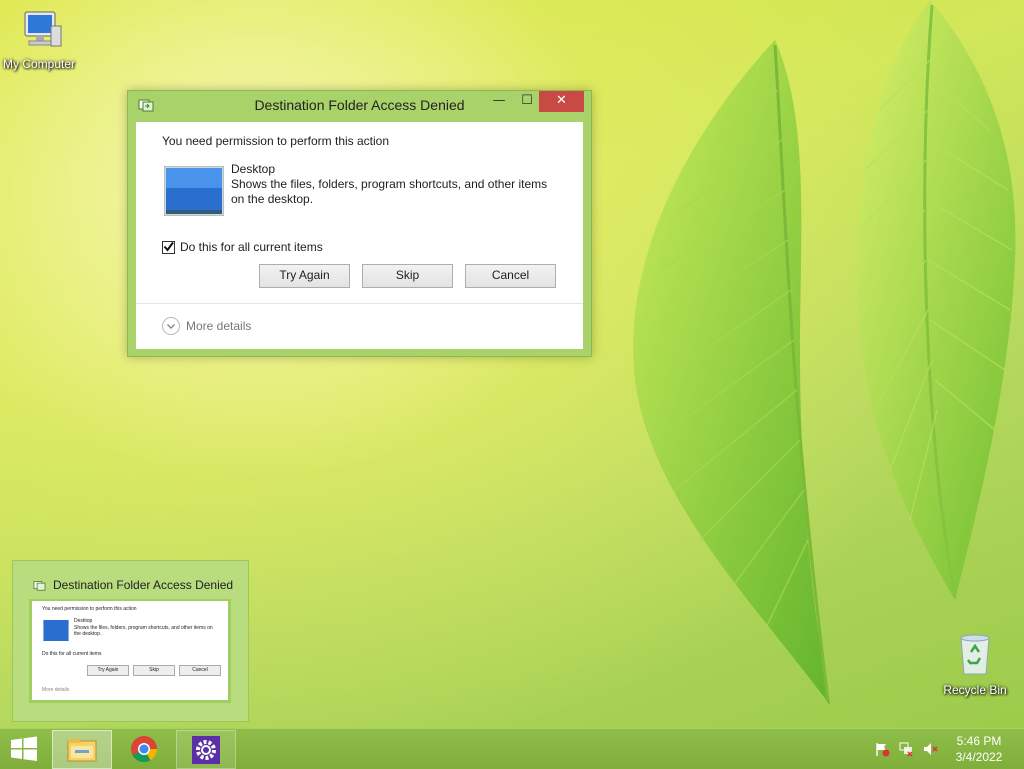 The image size is (1024, 769). I want to click on clock-date: 3/4/2022, so click(979, 757).